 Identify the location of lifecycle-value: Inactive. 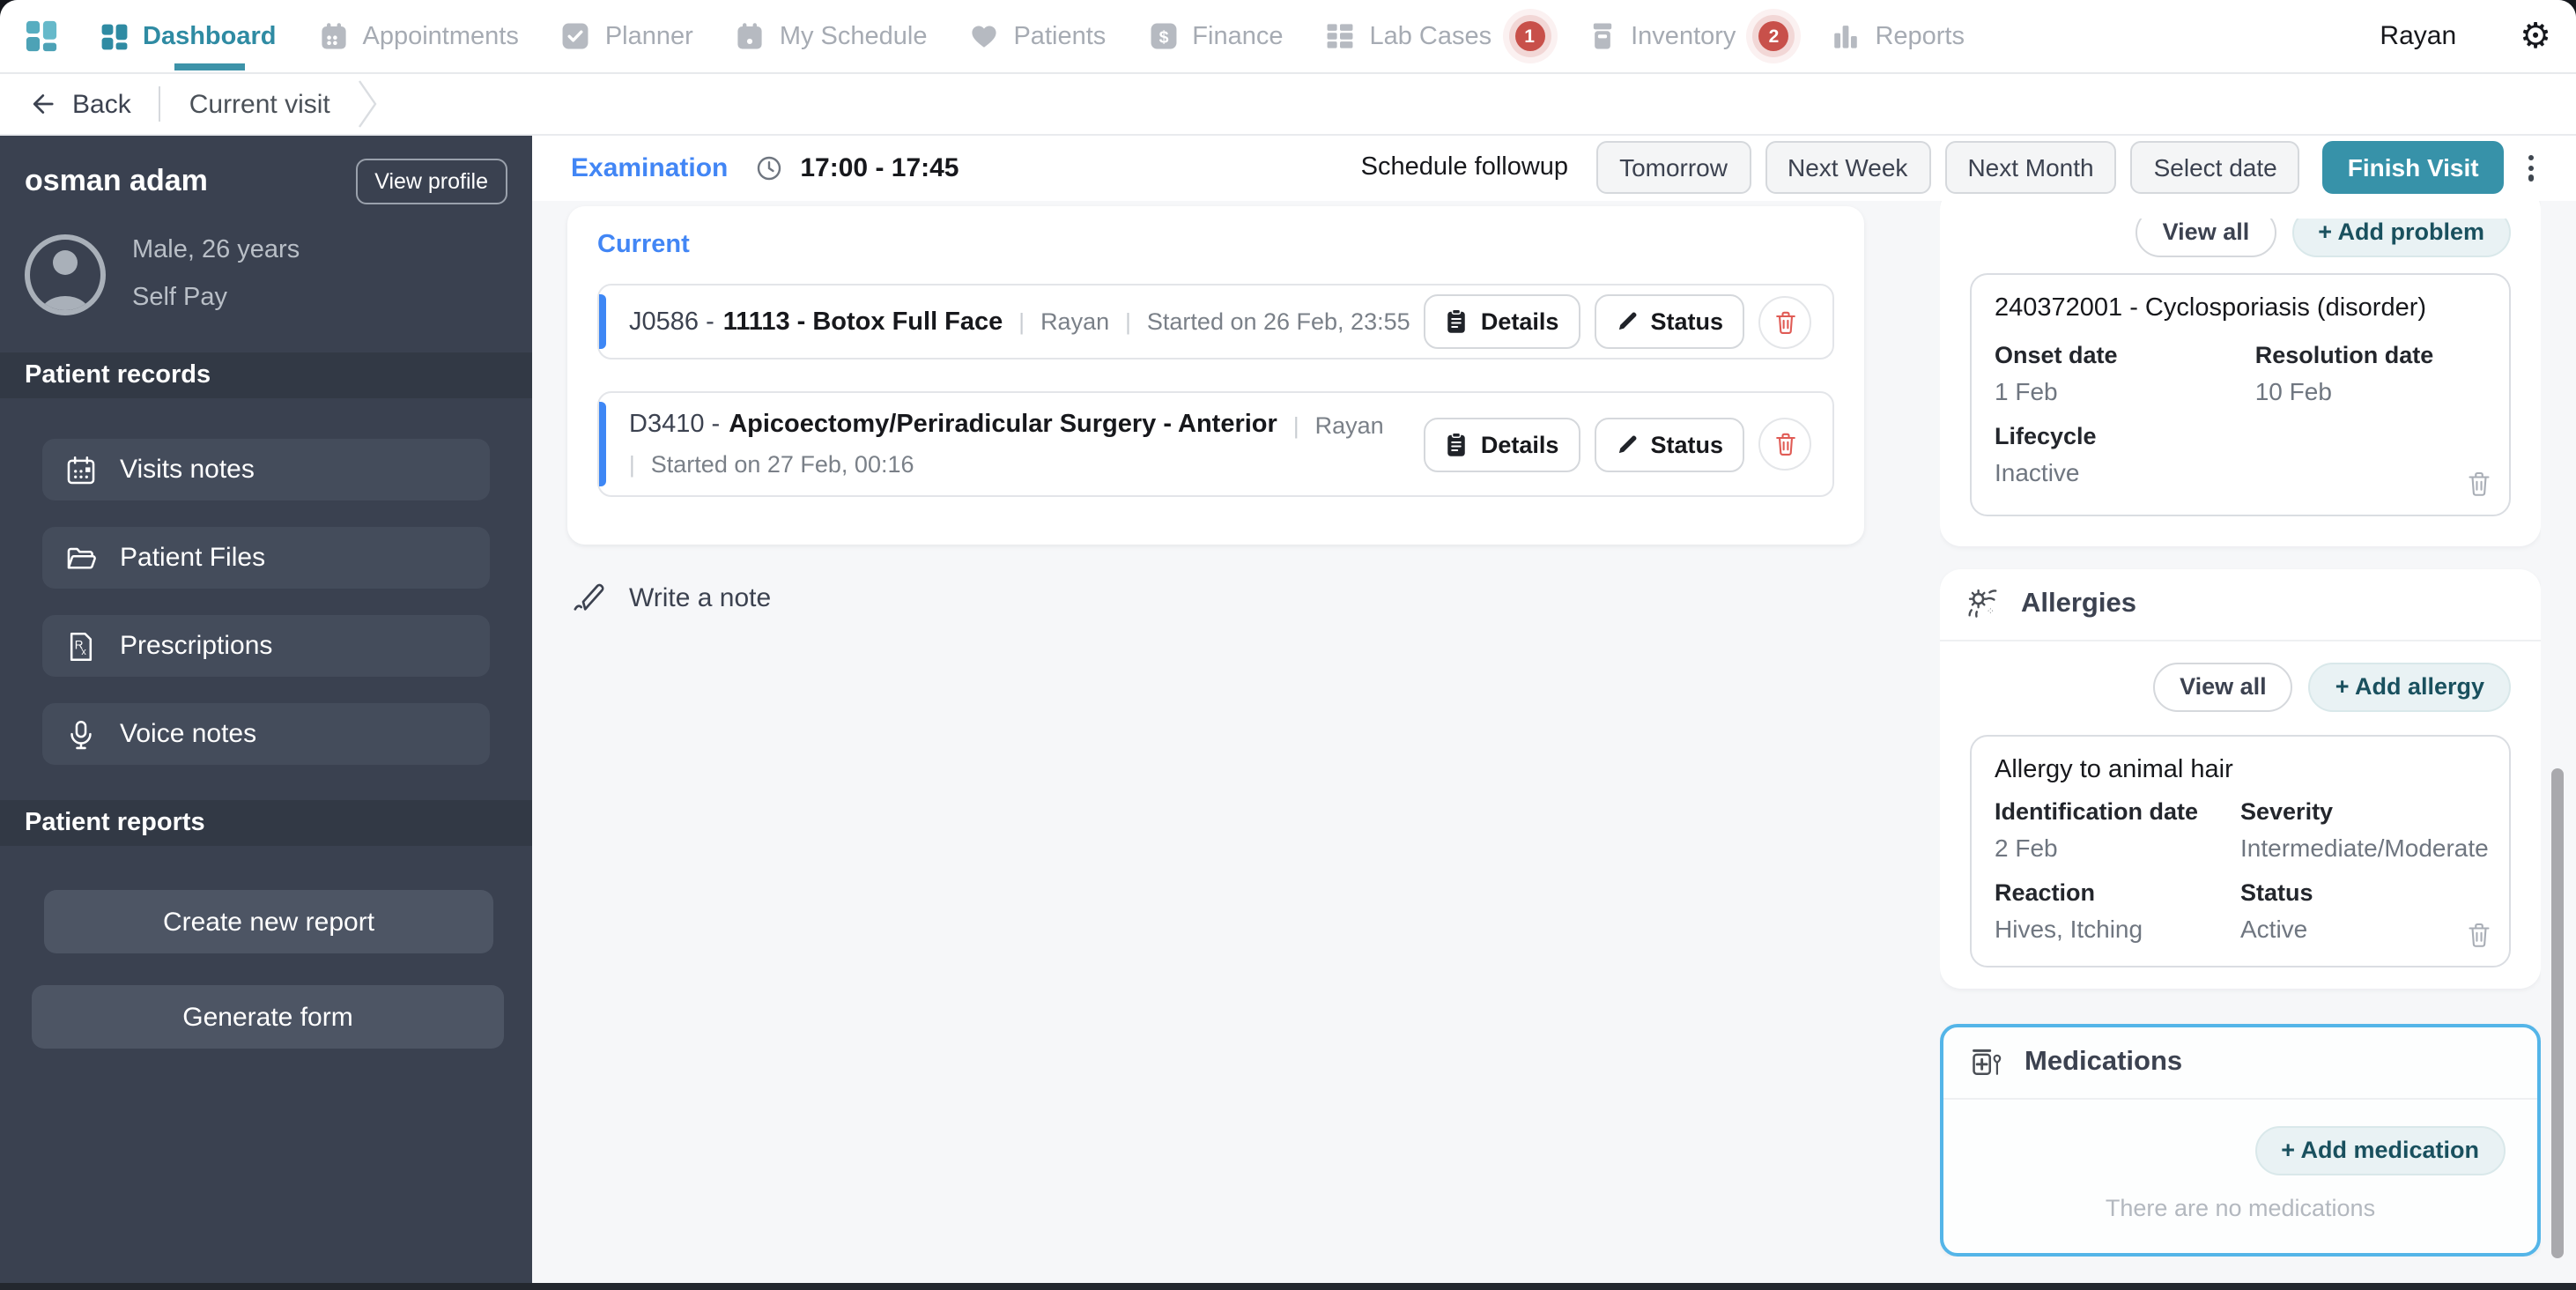
(2038, 471).